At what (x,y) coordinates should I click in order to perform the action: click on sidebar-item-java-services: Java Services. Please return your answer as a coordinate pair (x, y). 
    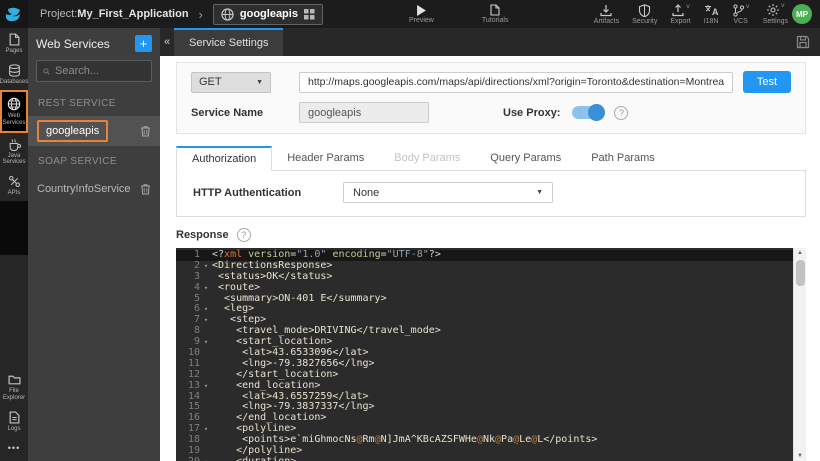
    Looking at the image, I should click on (14, 152).